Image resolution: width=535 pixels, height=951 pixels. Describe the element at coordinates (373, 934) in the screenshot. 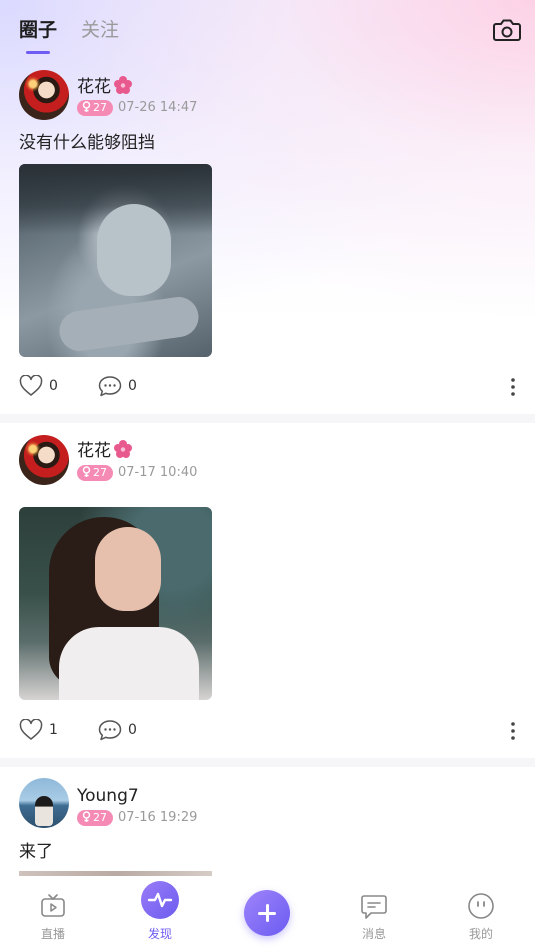

I see `tabbar-label: 消息` at that location.